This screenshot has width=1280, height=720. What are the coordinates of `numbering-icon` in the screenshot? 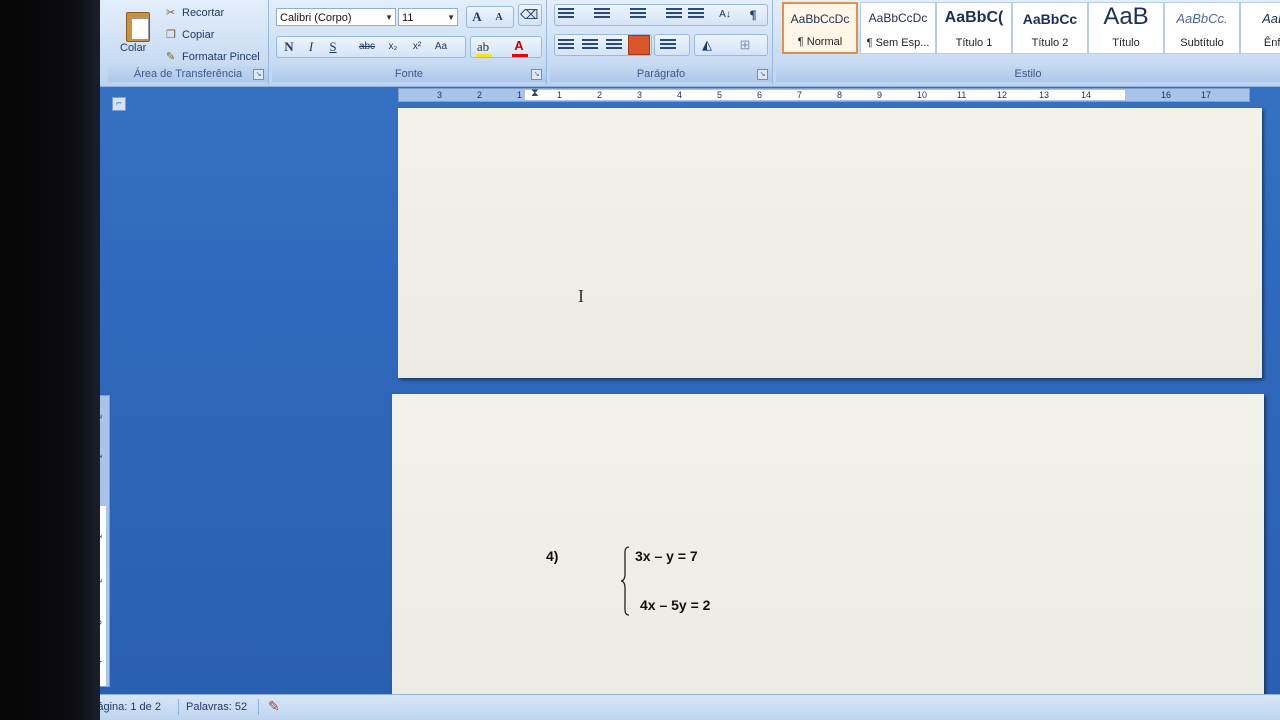 It's located at (602, 13).